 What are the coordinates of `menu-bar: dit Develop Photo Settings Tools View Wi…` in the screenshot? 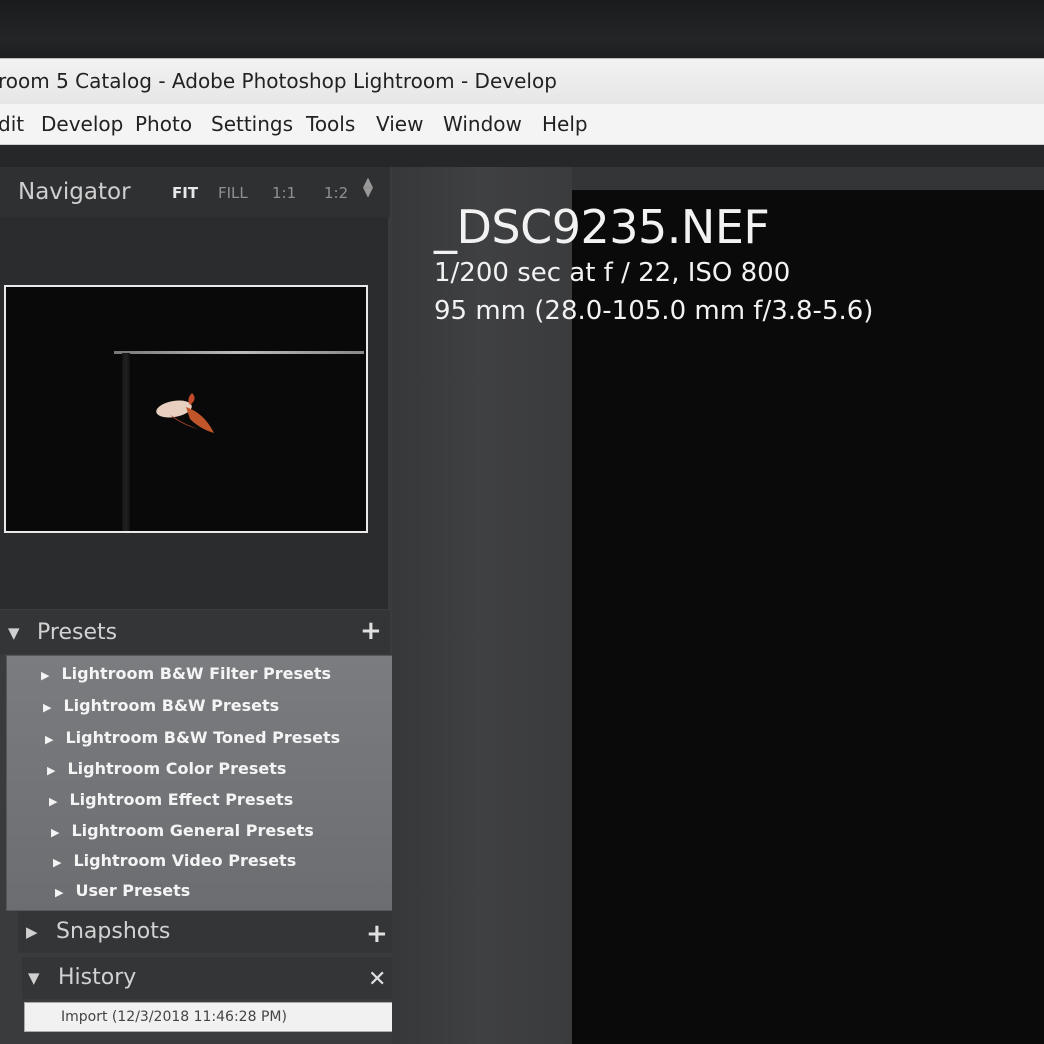 It's located at (522, 124).